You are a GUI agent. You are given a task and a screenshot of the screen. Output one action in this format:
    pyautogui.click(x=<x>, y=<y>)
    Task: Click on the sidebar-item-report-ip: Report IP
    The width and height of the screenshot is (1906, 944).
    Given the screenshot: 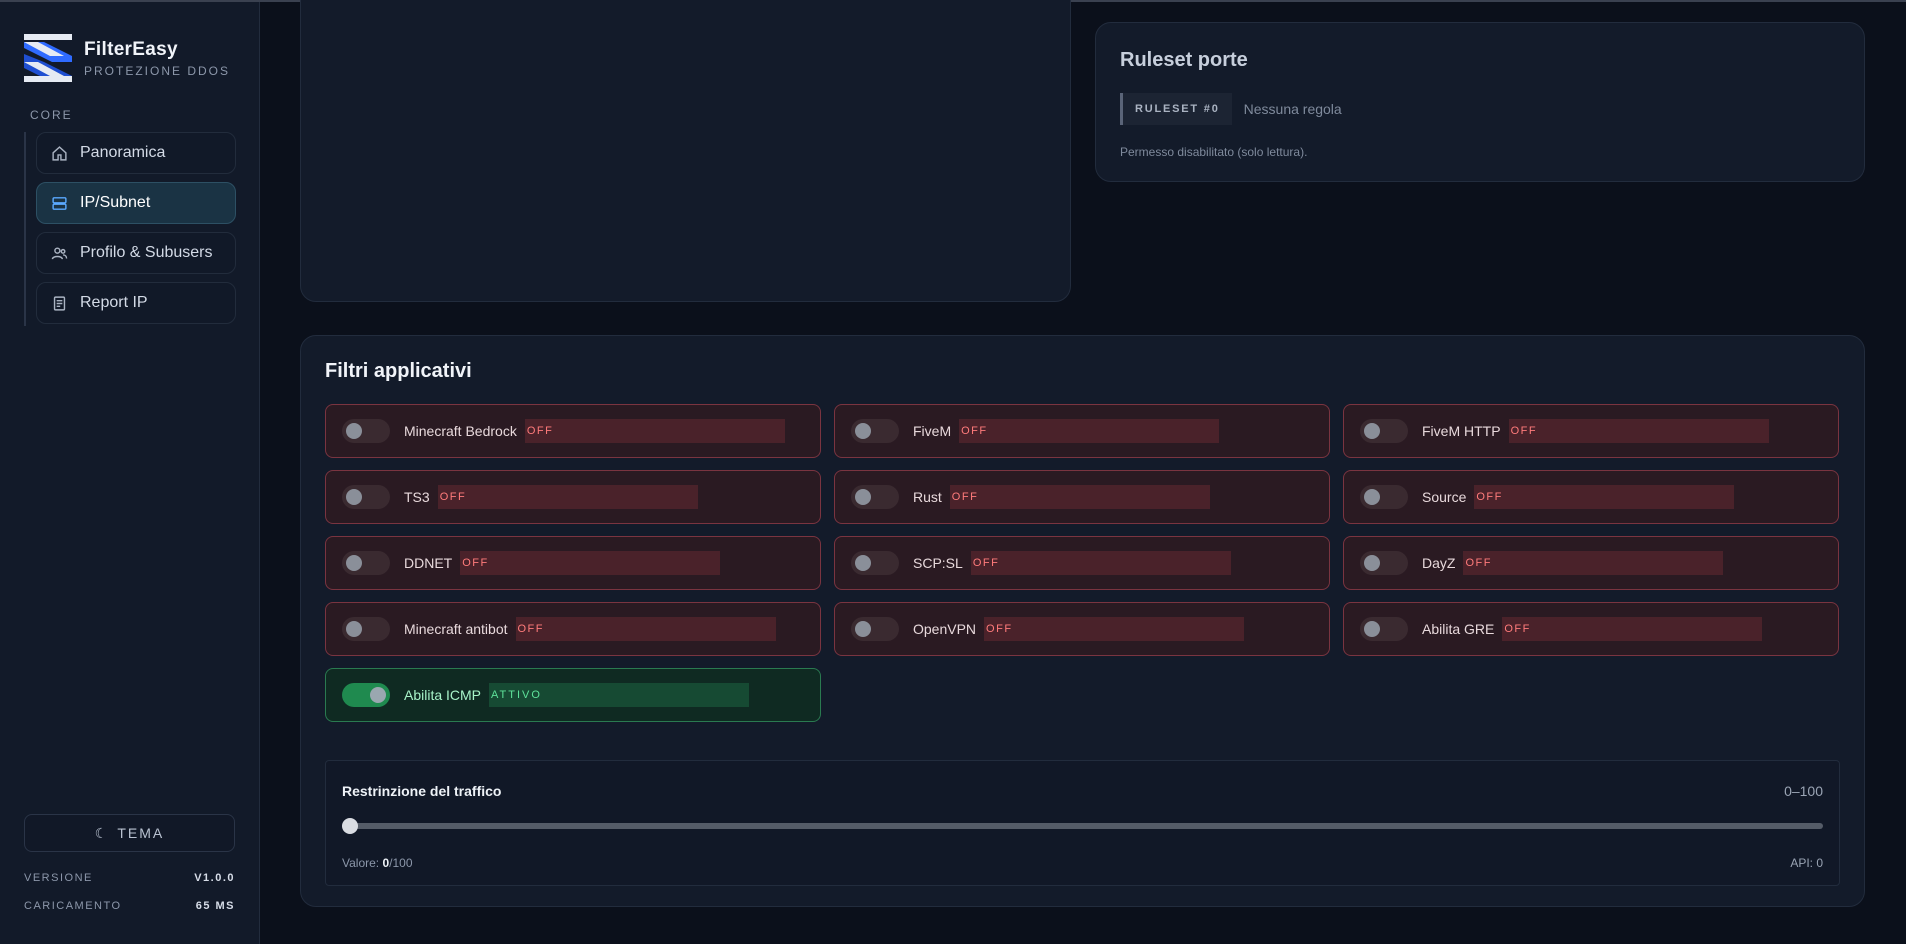 What is the action you would take?
    pyautogui.click(x=136, y=303)
    